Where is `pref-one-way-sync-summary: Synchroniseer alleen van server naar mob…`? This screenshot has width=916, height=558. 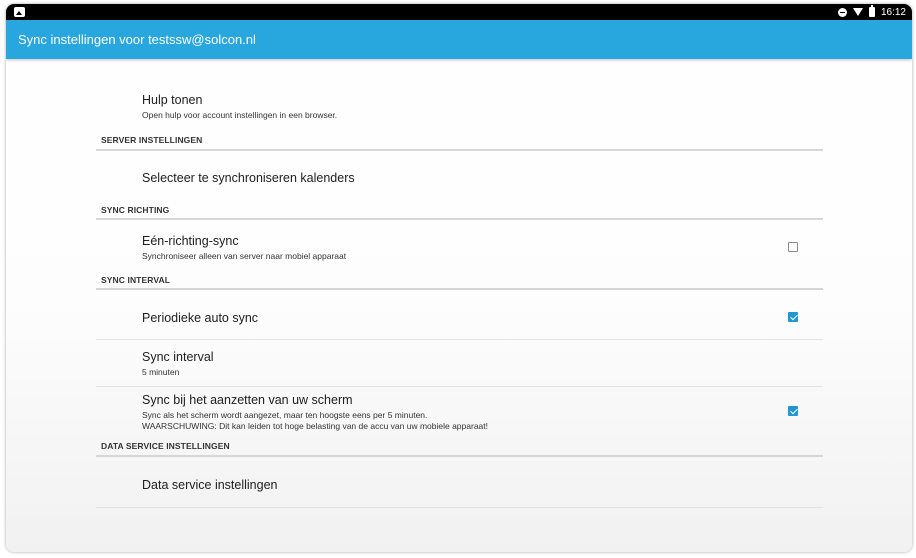
pref-one-way-sync-summary: Synchroniseer alleen van server naar mob… is located at coordinates (244, 256).